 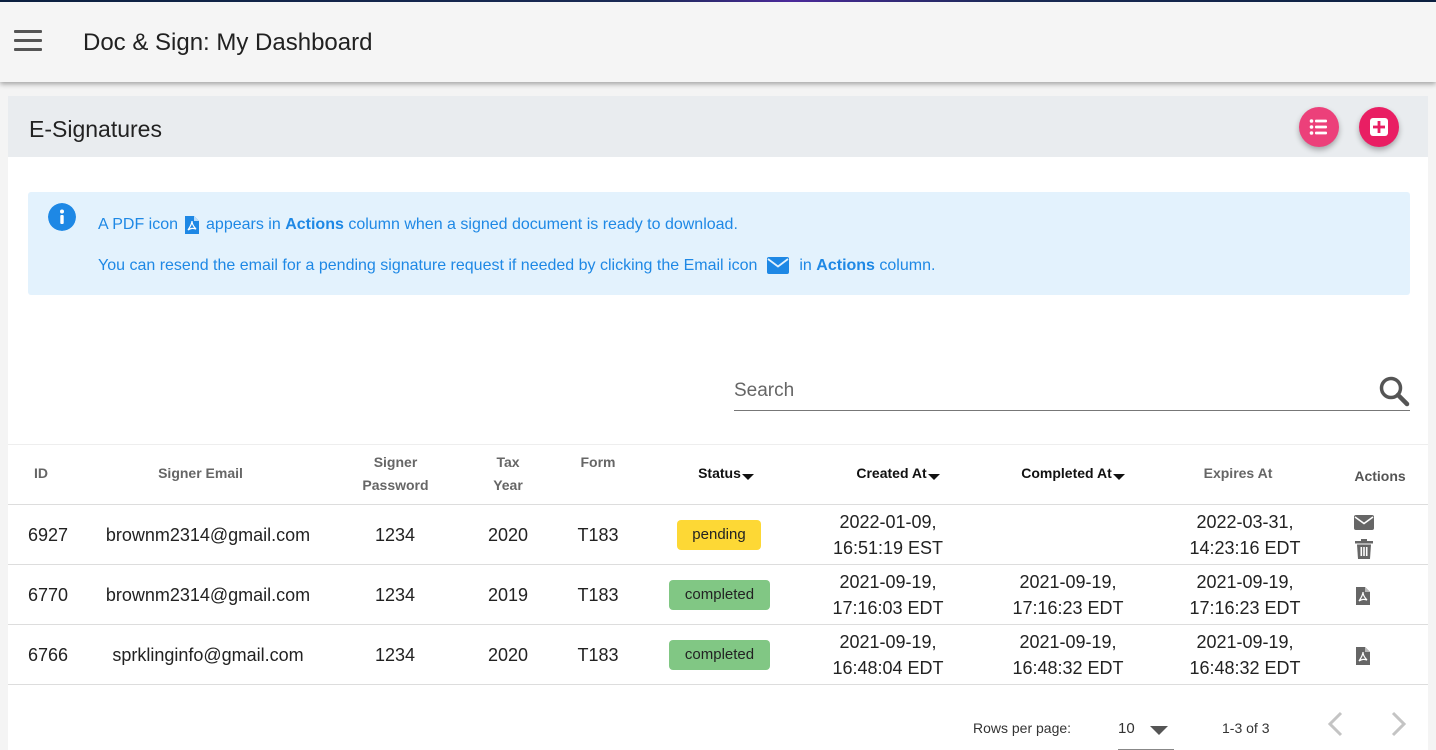 I want to click on col-signer-password-line1: Signer, so click(x=395, y=462).